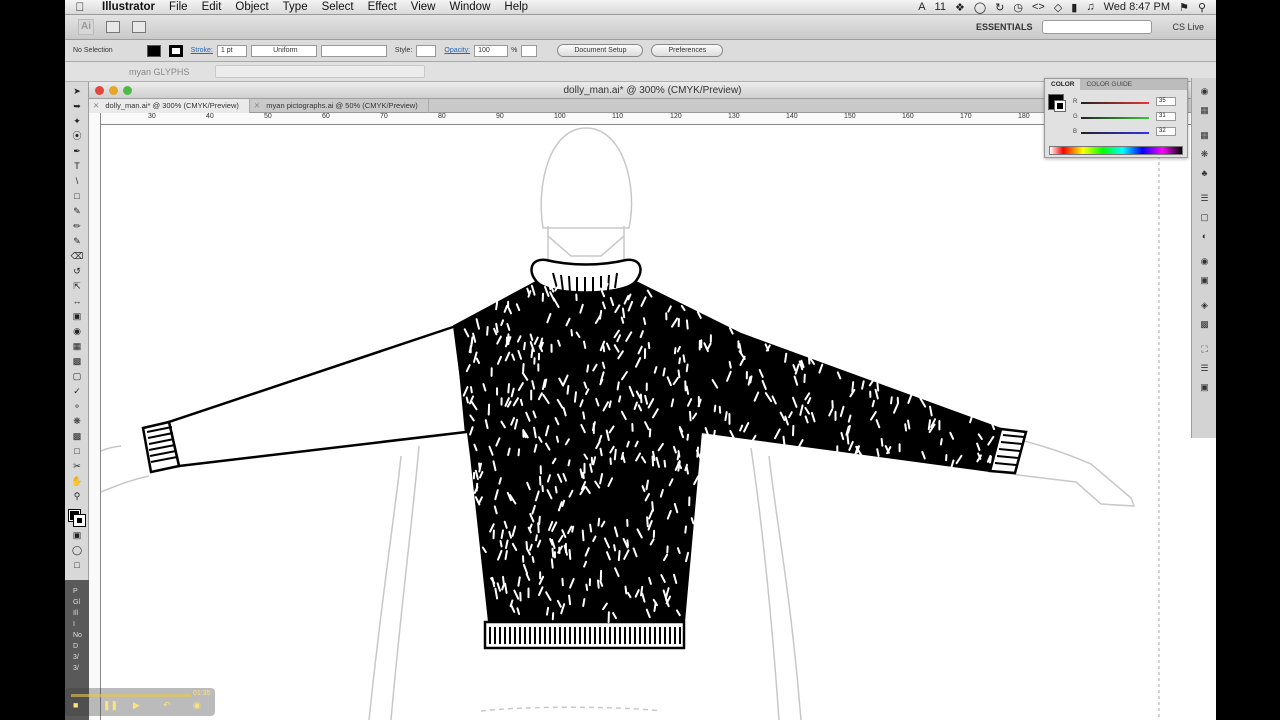  What do you see at coordinates (131, 695) in the screenshot?
I see `playback-progress` at bounding box center [131, 695].